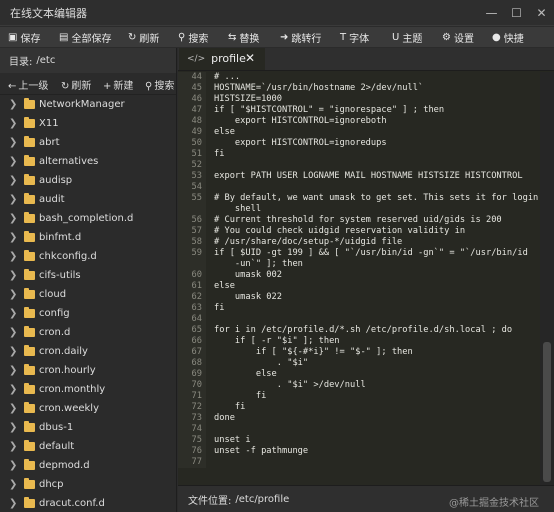  What do you see at coordinates (49, 142) in the screenshot?
I see `tree-item-label: abrt` at bounding box center [49, 142].